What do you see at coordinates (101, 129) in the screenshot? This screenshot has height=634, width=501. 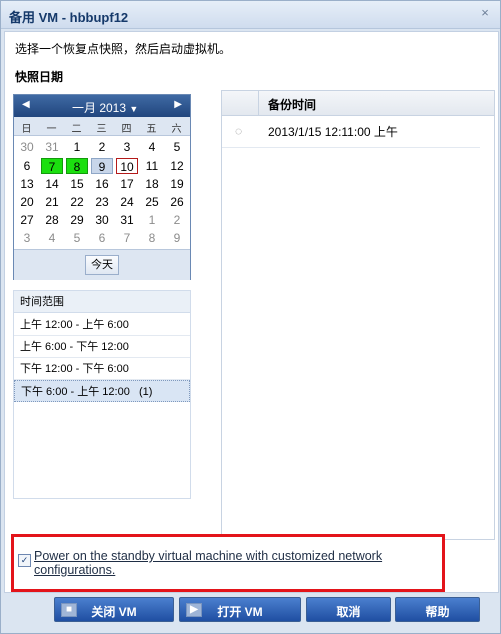 I see `weekday-label: 三` at bounding box center [101, 129].